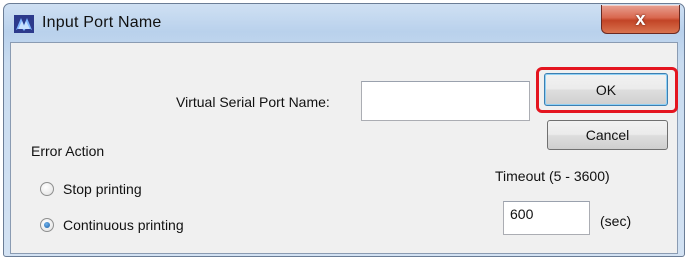  Describe the element at coordinates (102, 189) in the screenshot. I see `stop-printing-label: Stop printing` at that location.